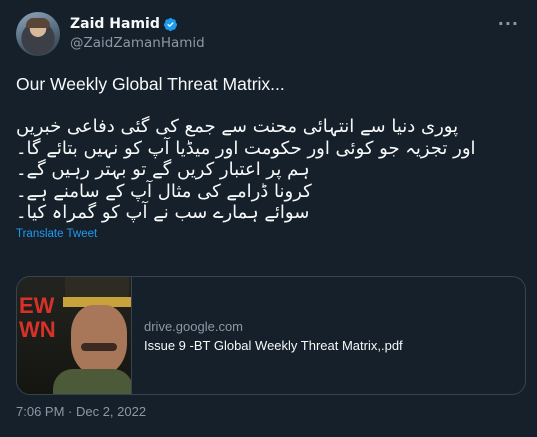 The height and width of the screenshot is (437, 537). Describe the element at coordinates (170, 24) in the screenshot. I see `verified-badge-icon` at that location.